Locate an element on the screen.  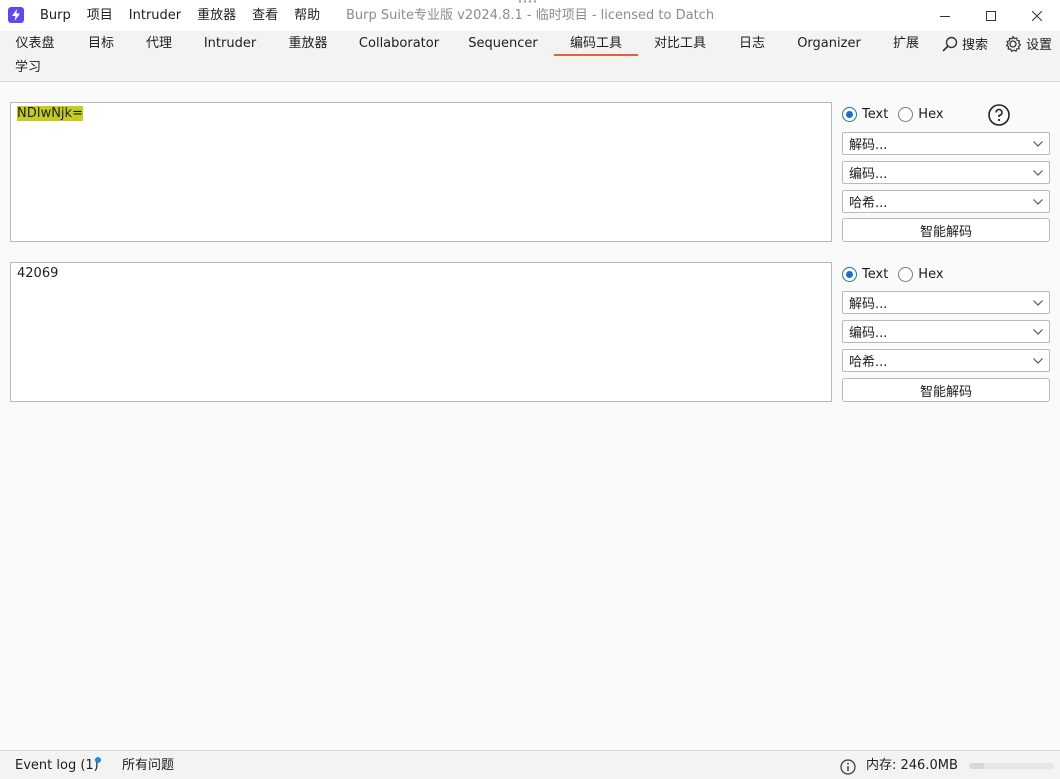
maximize-icon is located at coordinates (991, 15).